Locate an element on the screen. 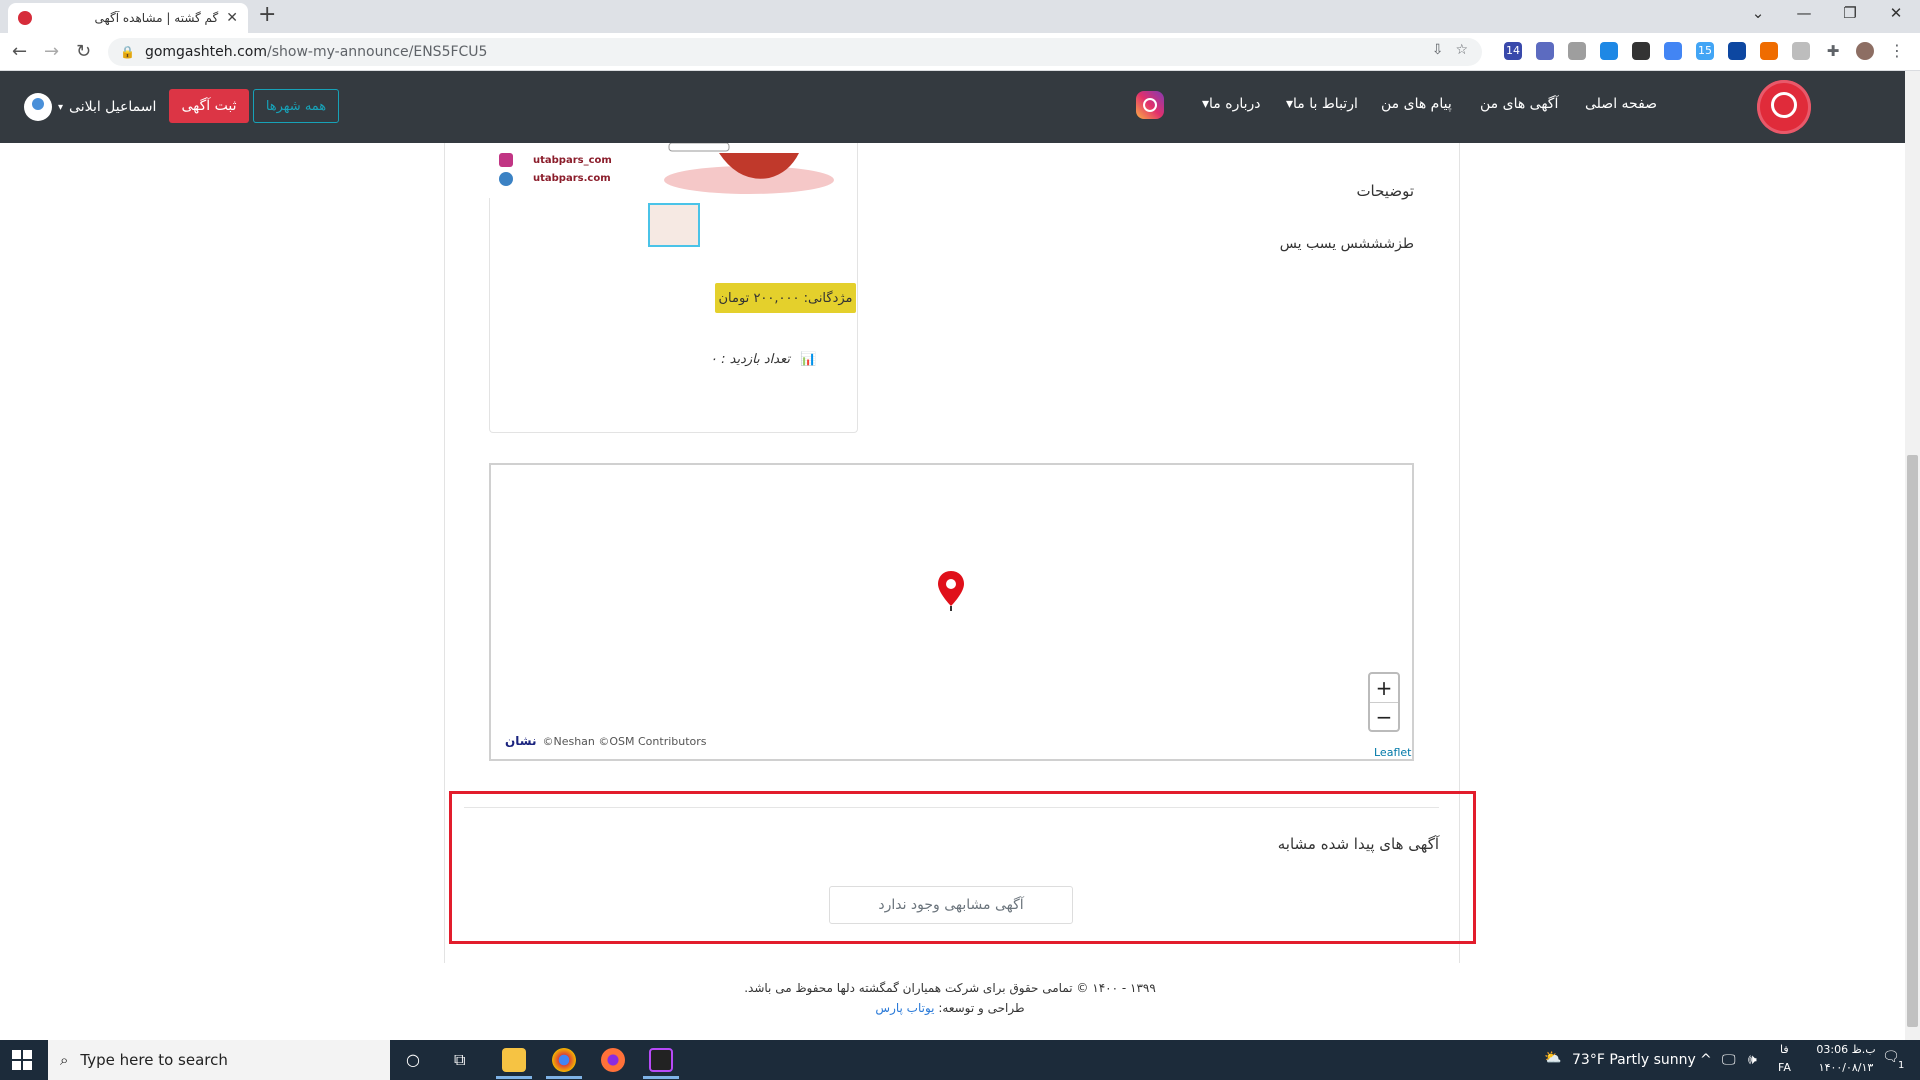 This screenshot has height=1080, width=1920. map-attribution: نشان ©Neshan ©OSM Contributors is located at coordinates (606, 741).